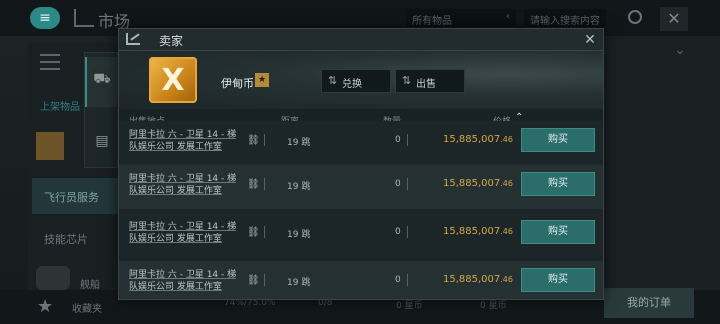  I want to click on item-header: X 伊甸币 ★ ⇅ 兑换 ⇅ 出售, so click(361, 80).